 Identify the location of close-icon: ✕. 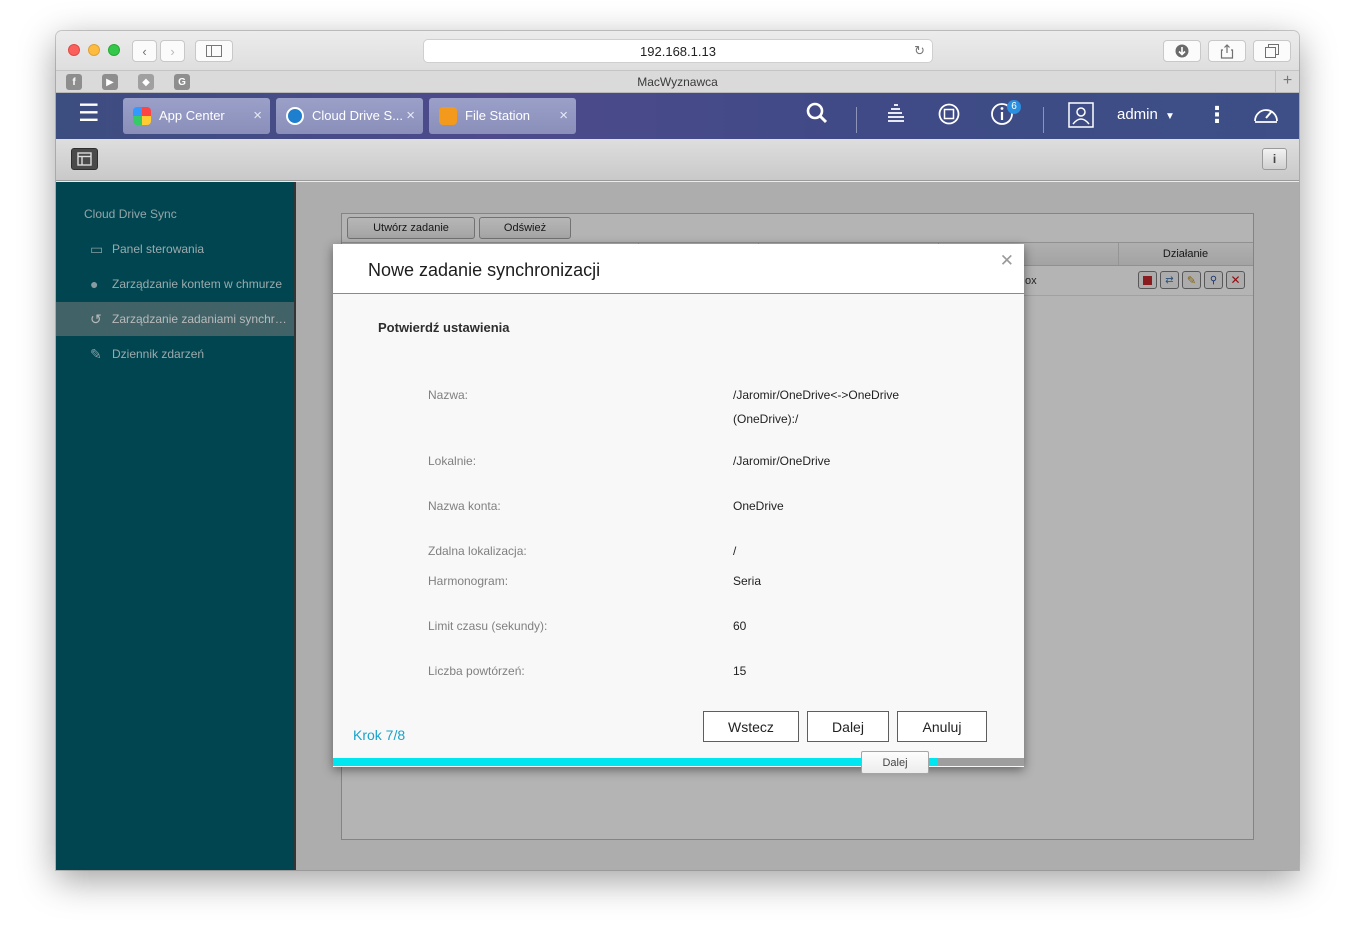
(1007, 261).